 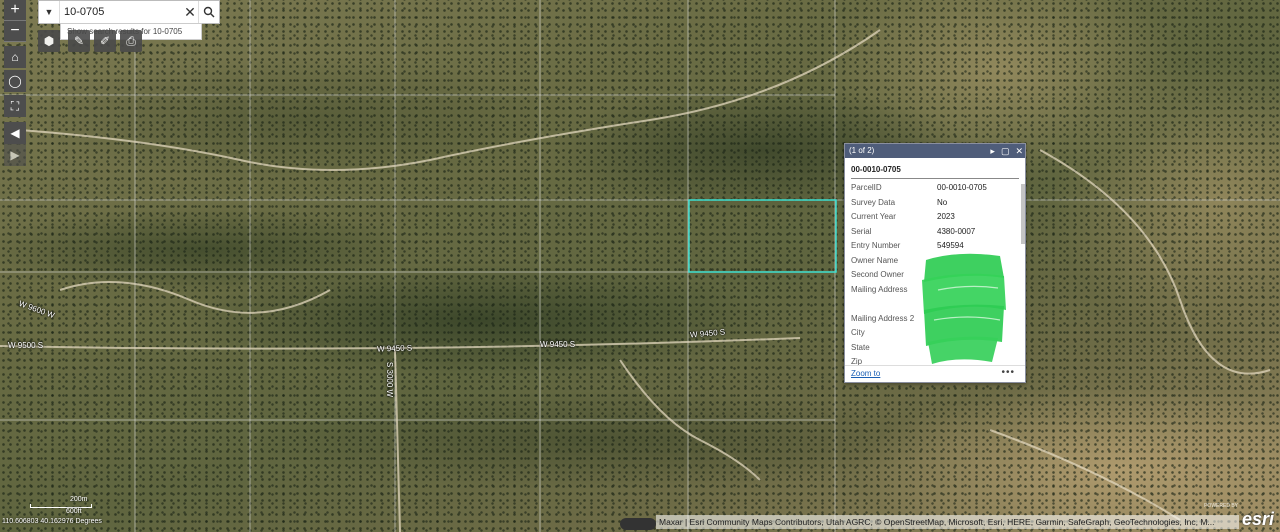 I want to click on layers-icon: ⬢, so click(x=49, y=41).